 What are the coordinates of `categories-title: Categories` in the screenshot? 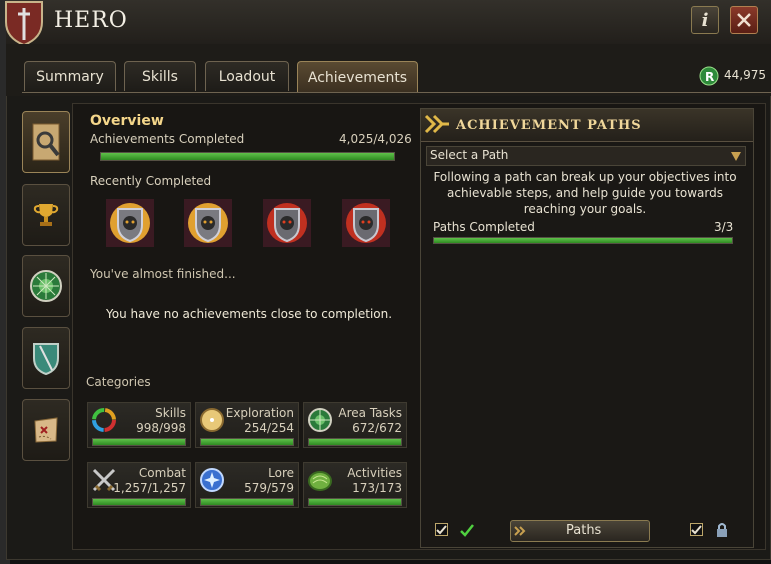 It's located at (118, 382).